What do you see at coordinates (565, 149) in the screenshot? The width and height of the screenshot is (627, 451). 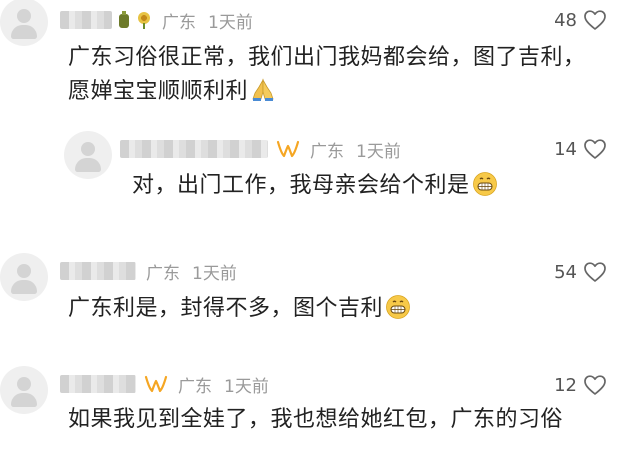 I see `like-count: 14` at bounding box center [565, 149].